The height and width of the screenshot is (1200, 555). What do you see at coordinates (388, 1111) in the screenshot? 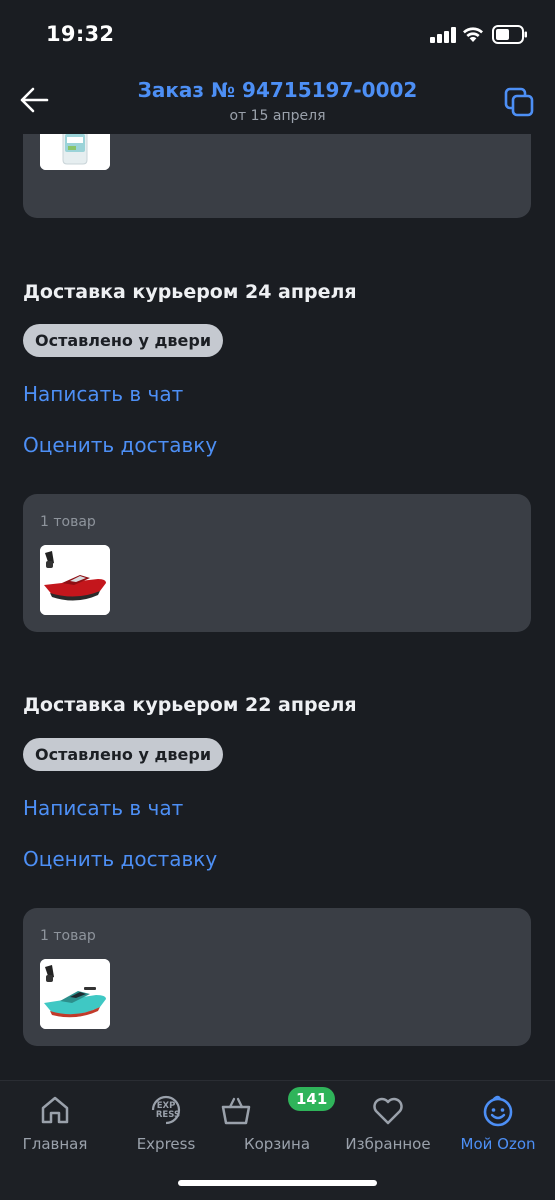
I see `heart-icon` at bounding box center [388, 1111].